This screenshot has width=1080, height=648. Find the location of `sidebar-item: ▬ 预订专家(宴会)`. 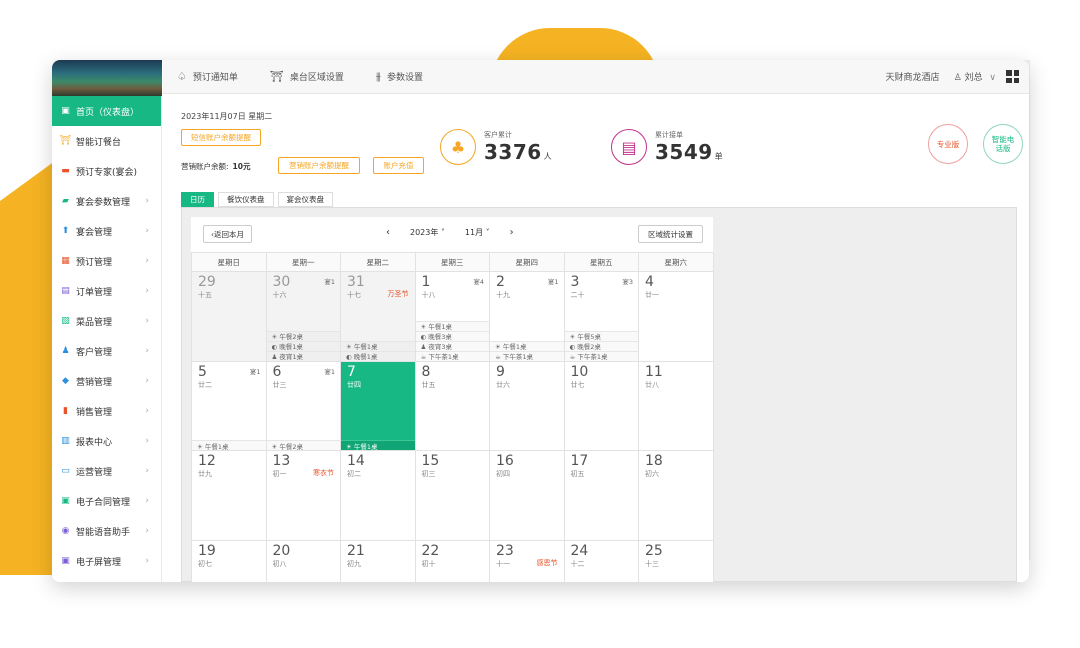

sidebar-item: ▬ 预订专家(宴会) is located at coordinates (106, 171).